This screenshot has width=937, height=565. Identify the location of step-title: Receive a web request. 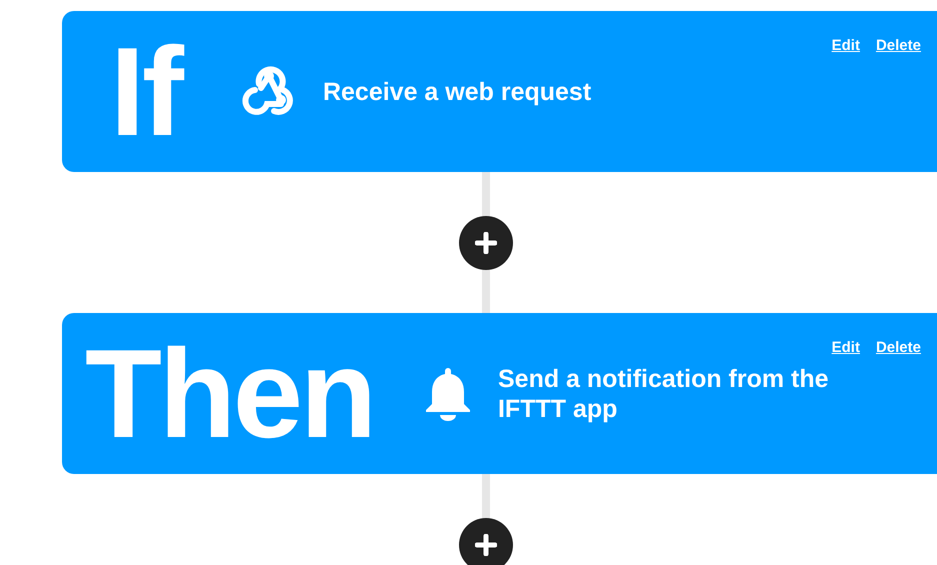
(457, 91).